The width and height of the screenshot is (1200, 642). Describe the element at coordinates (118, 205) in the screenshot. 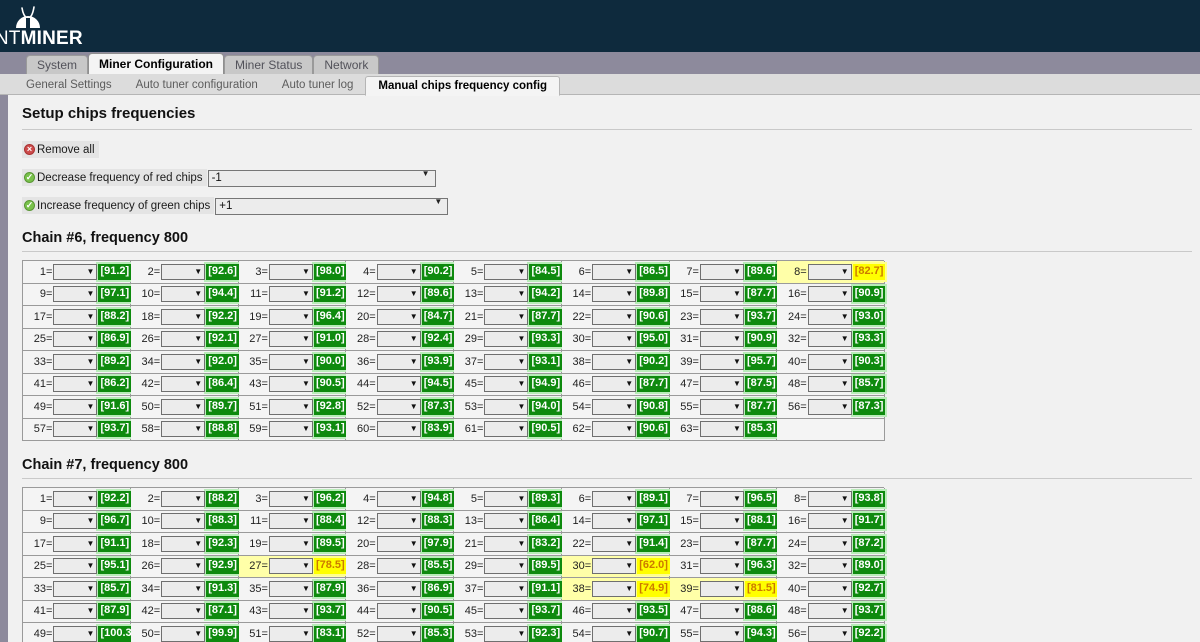

I see `increase-green-button: ✓ Increase frequency of green chips` at that location.